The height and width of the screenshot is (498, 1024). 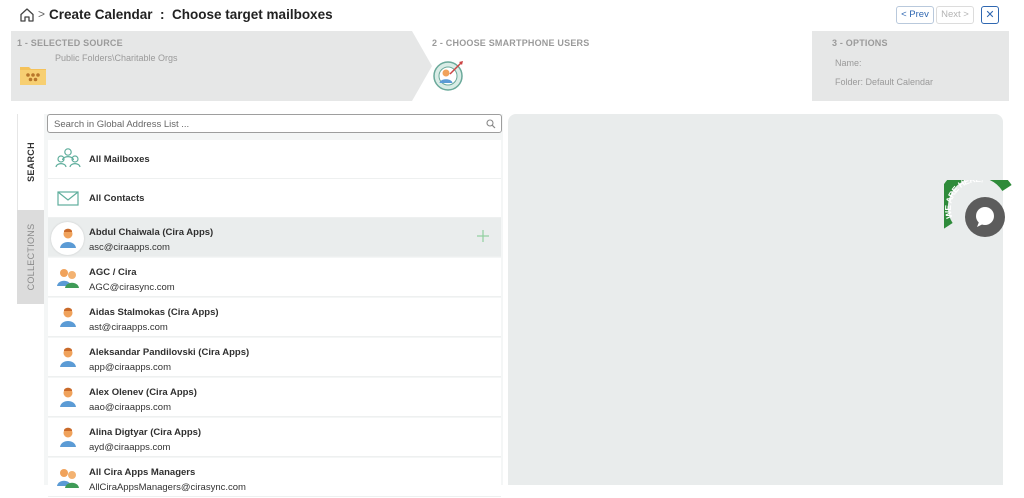 I want to click on search-input, so click(x=264, y=124).